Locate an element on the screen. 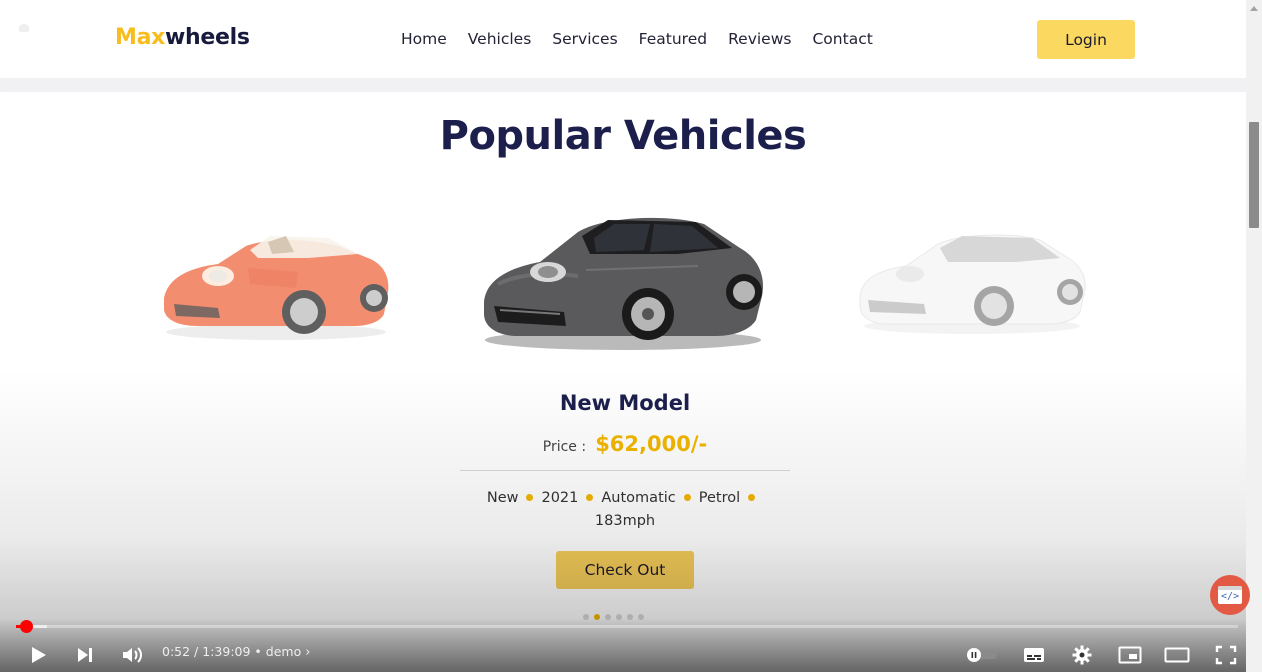 The image size is (1262, 672). car-center-image is located at coordinates (623, 281).